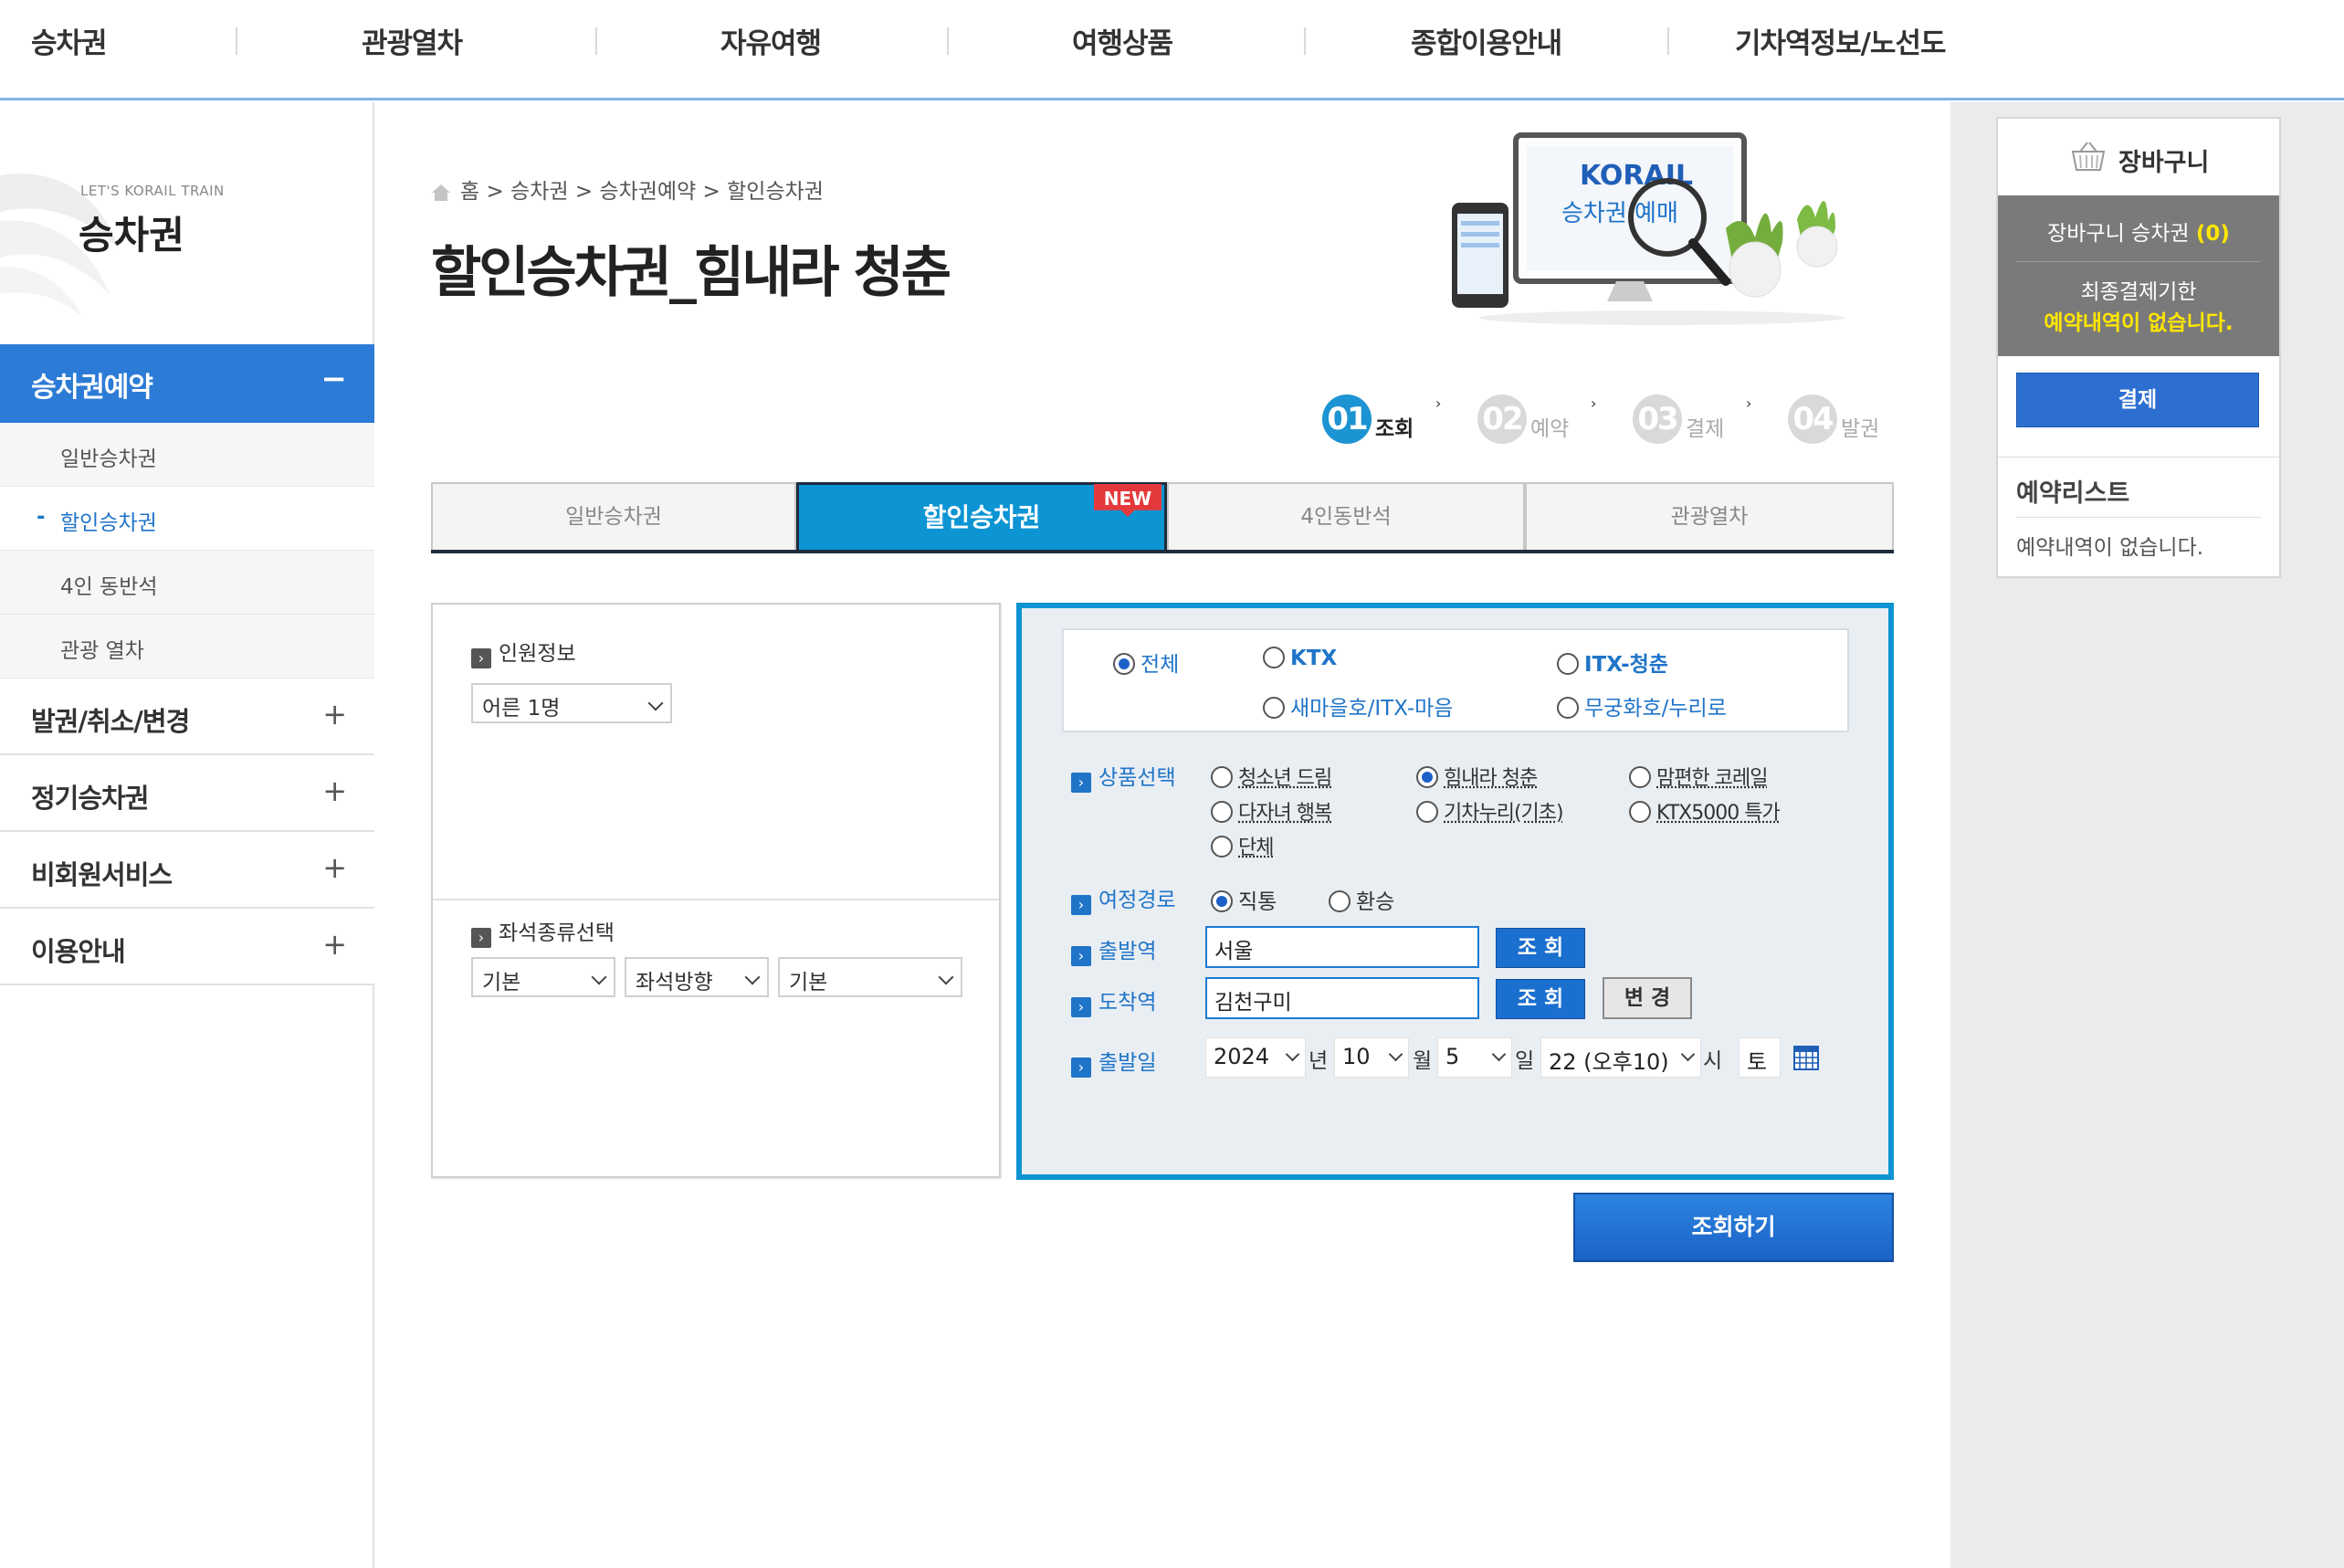  I want to click on top-navigation: 승차권 관광열차 자유여행 여행상품 종합이용안내 기차역정보/노선도, so click(1172, 50).